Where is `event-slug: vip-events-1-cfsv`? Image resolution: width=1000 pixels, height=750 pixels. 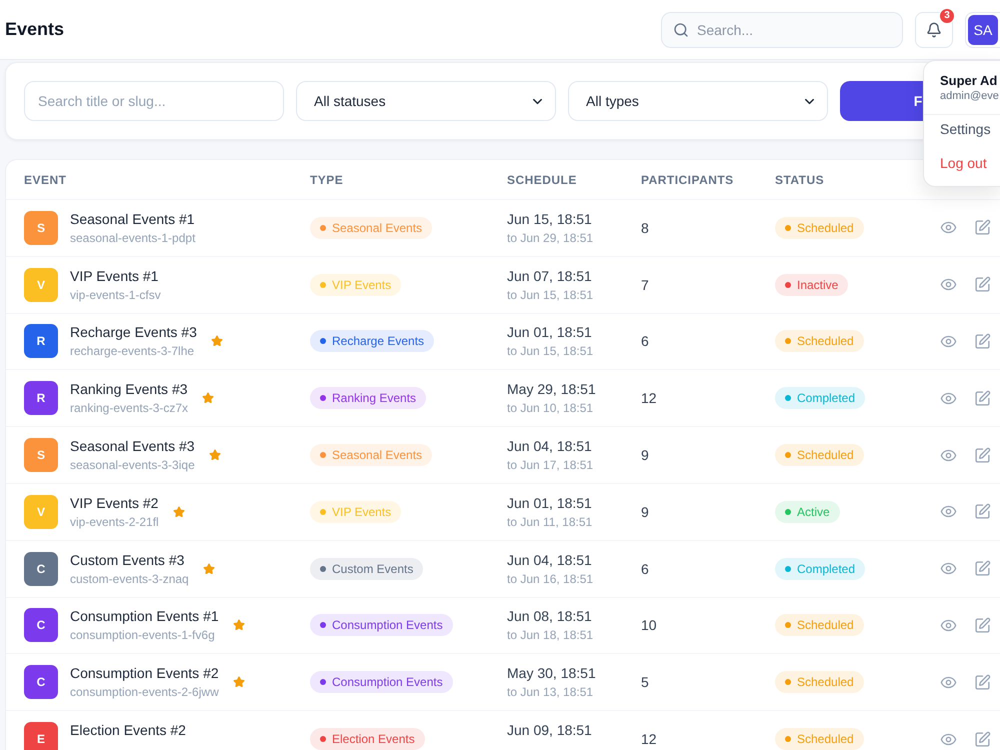
event-slug: vip-events-1-cfsv is located at coordinates (115, 294).